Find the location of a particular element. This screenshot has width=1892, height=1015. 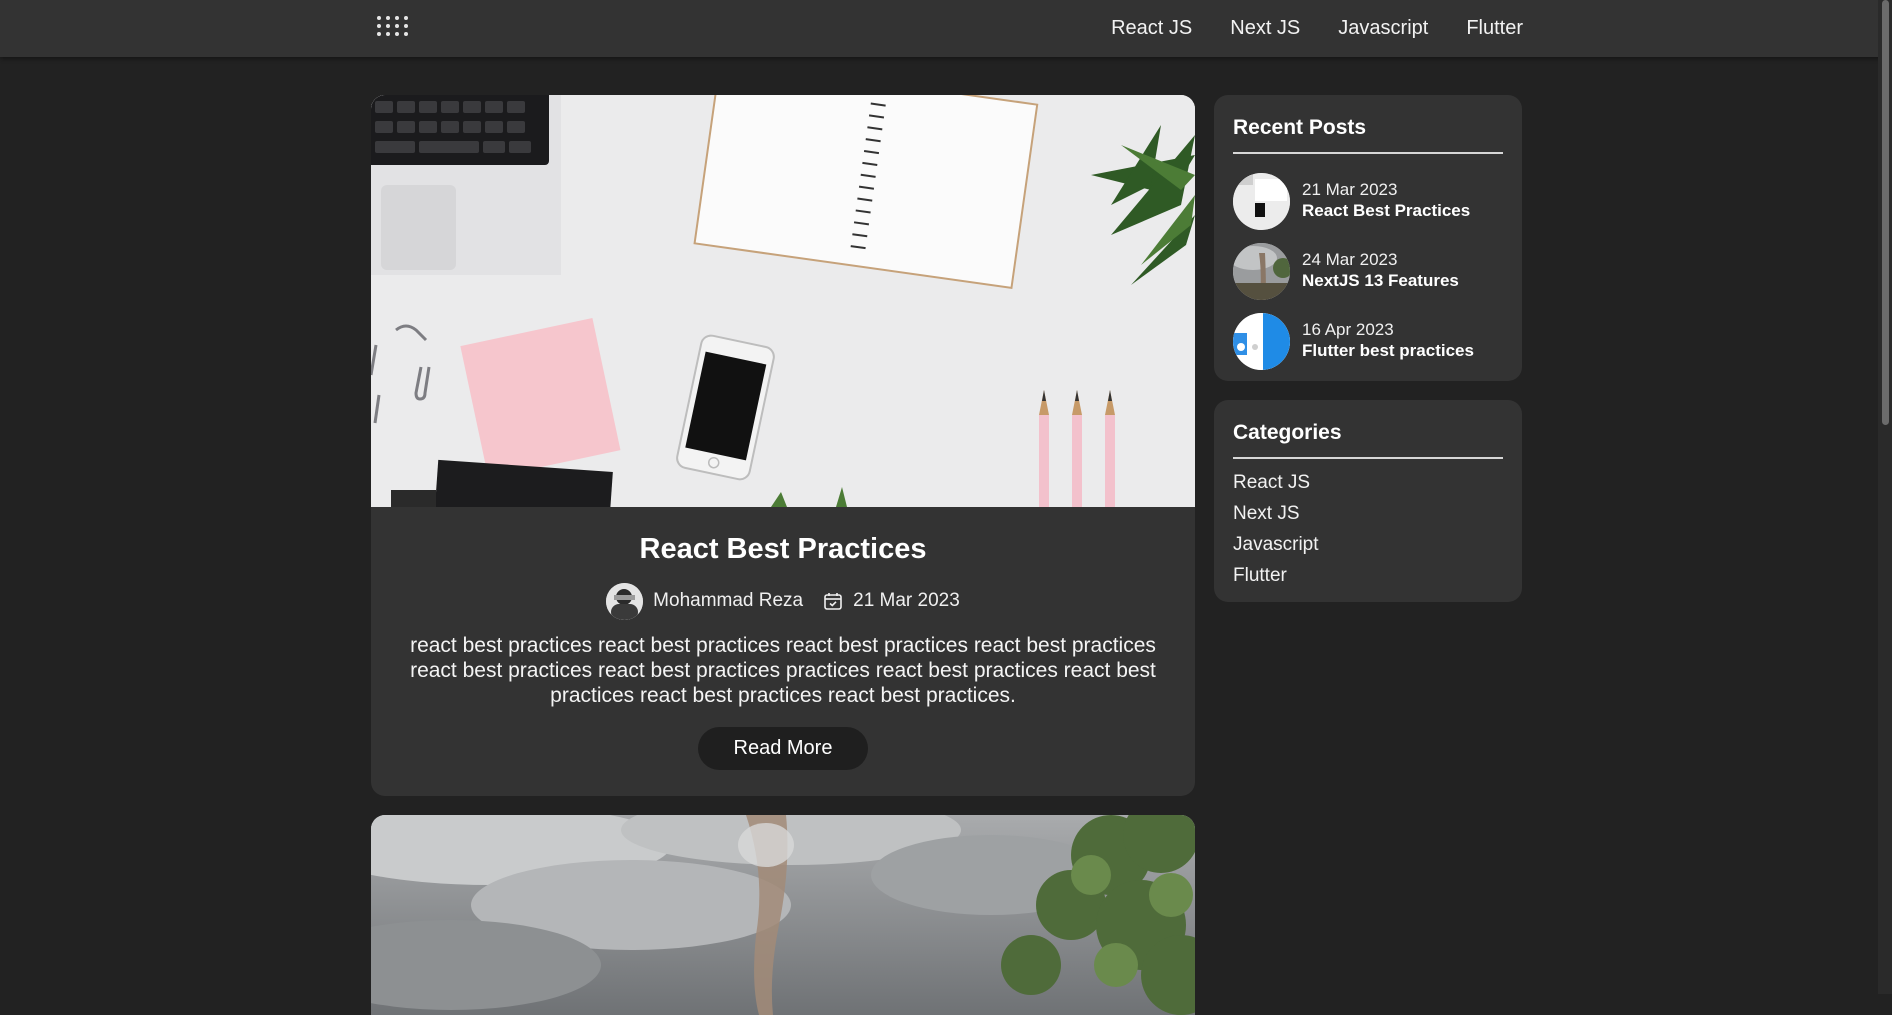

categories-list: React JS Next JS Javascript Flutter is located at coordinates (1368, 527).